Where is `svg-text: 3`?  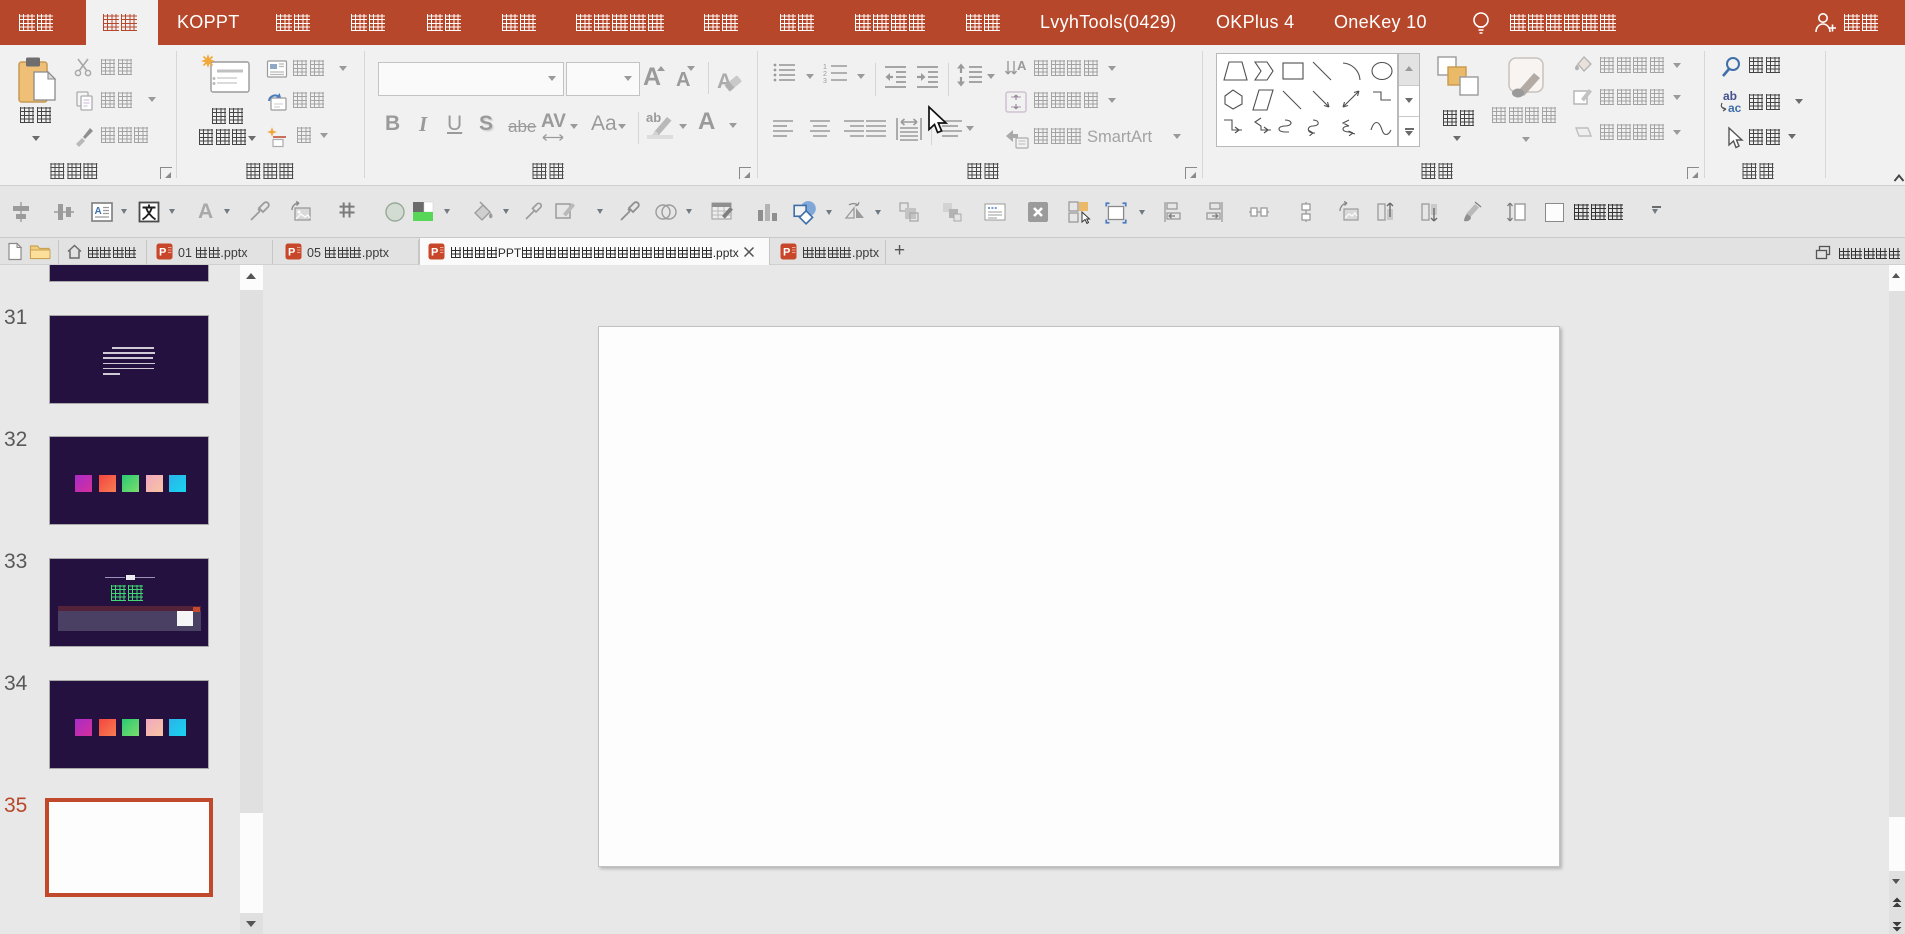
svg-text: 3 is located at coordinates (825, 81).